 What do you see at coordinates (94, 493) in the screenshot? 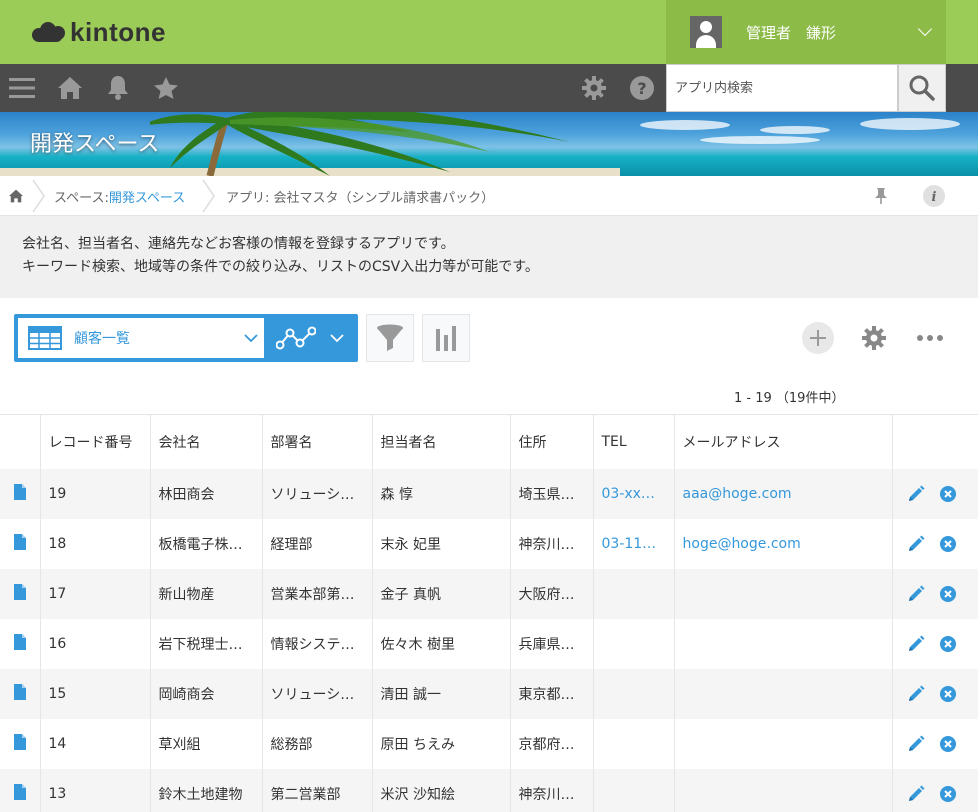
I see `cell-record-number: 19` at bounding box center [94, 493].